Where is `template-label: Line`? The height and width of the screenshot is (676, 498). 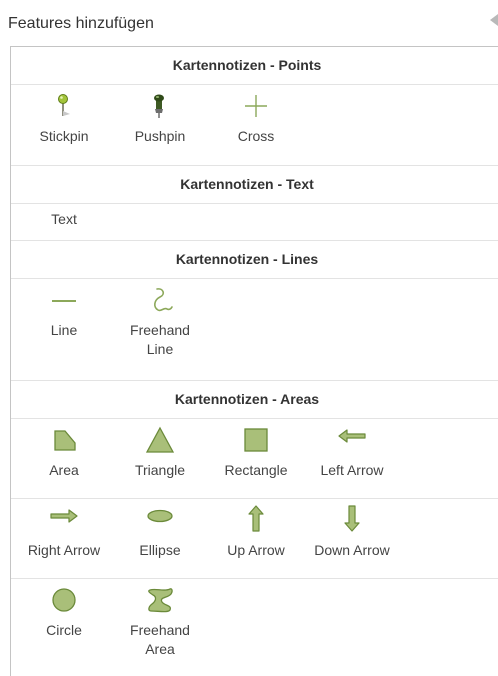 template-label: Line is located at coordinates (64, 330).